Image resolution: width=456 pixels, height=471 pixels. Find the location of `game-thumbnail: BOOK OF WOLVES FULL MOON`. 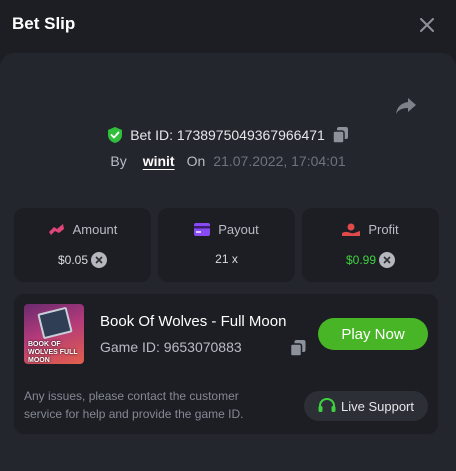

game-thumbnail: BOOK OF WOLVES FULL MOON is located at coordinates (54, 334).